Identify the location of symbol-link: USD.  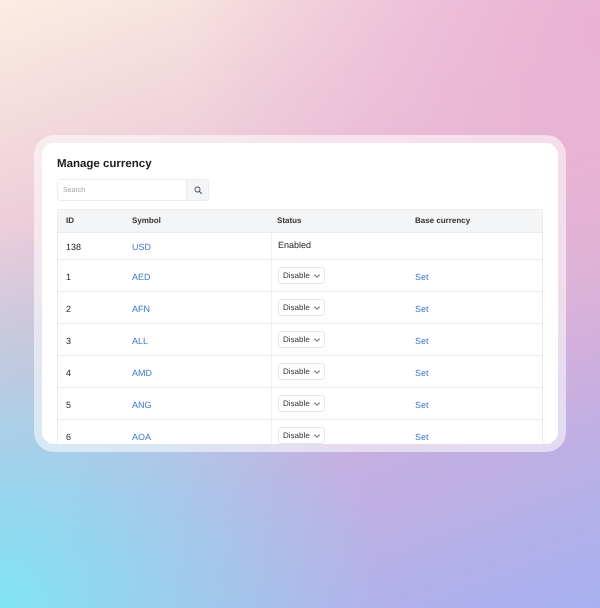
(142, 247).